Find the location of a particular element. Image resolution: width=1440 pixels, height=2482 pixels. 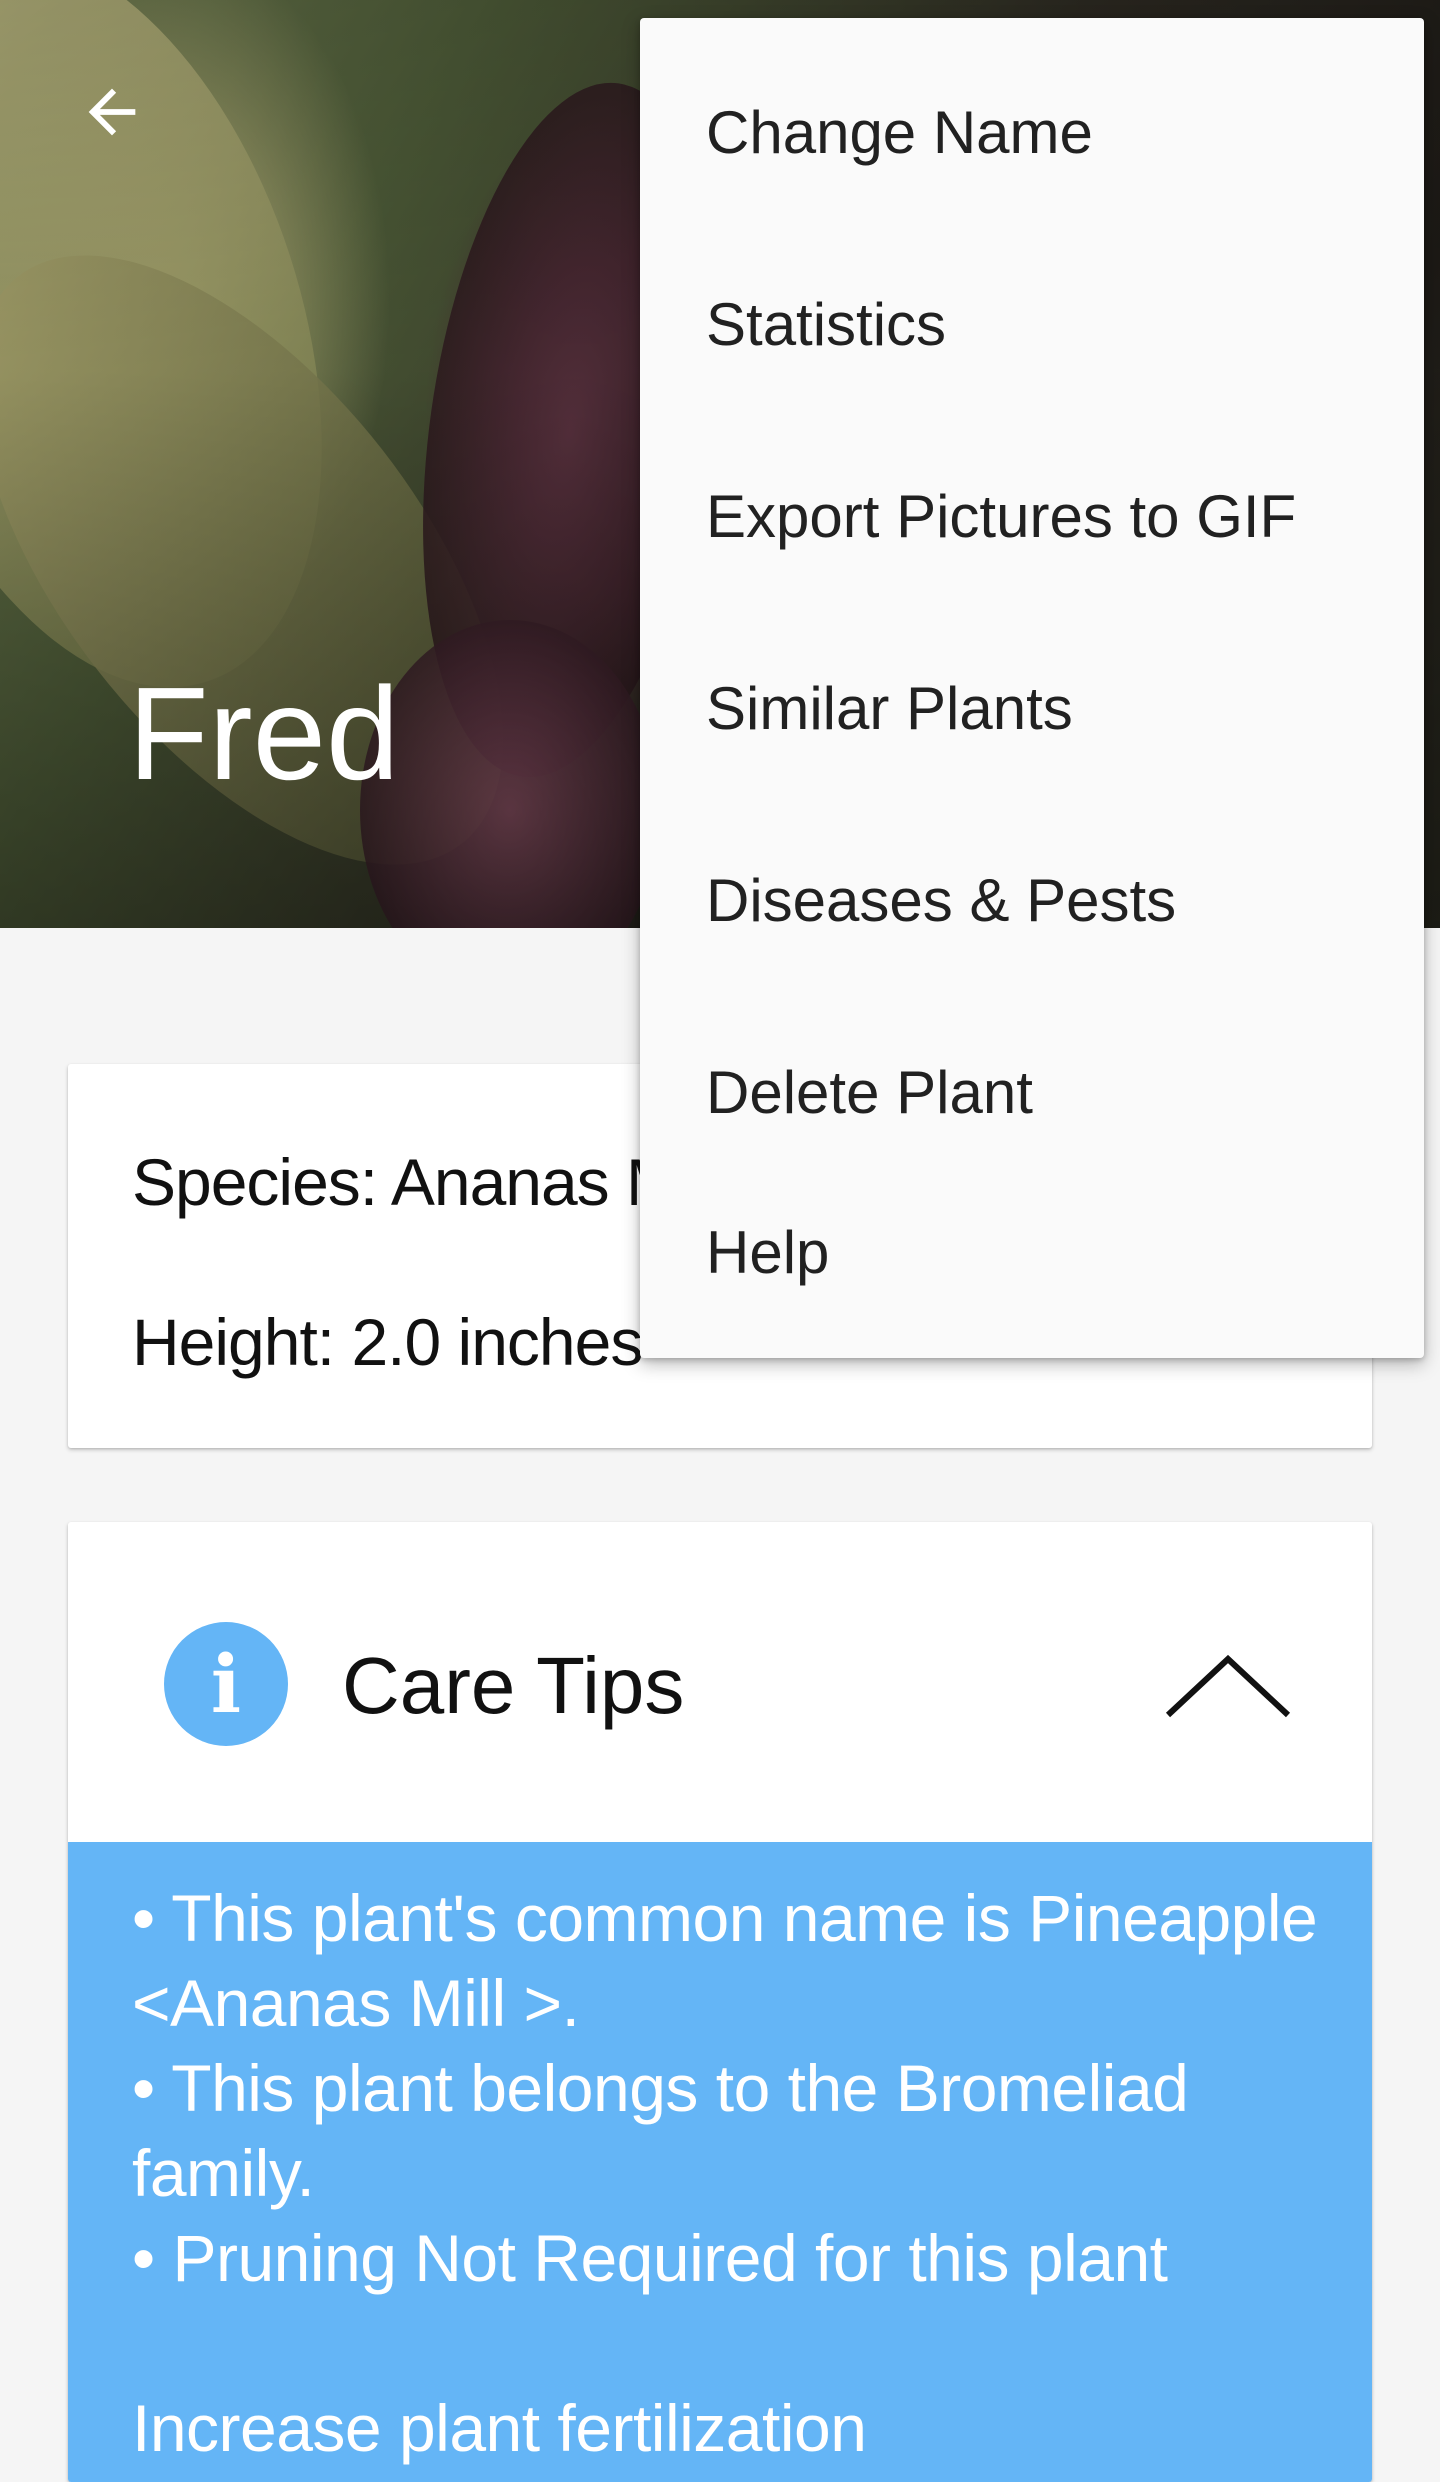

menu-item-change-name: Change Name is located at coordinates (1032, 132).